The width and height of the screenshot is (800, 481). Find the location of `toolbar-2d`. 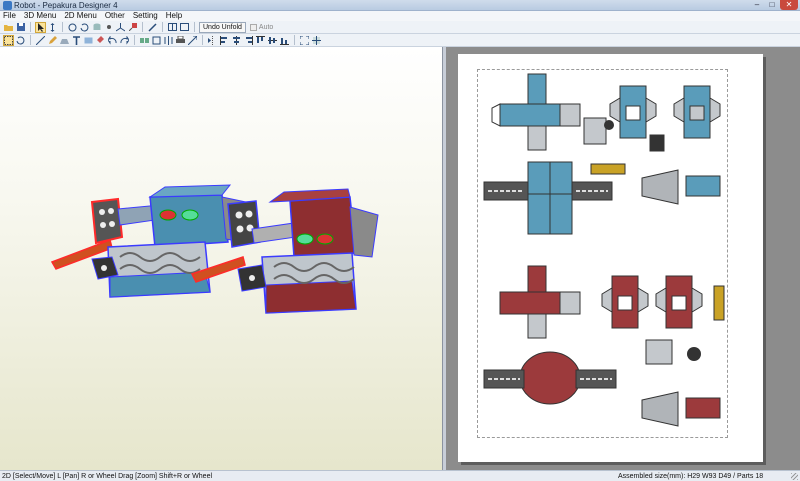

toolbar-2d is located at coordinates (400, 40).